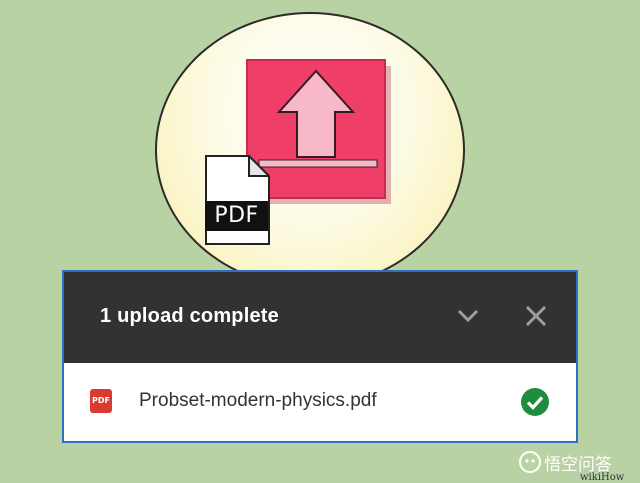  Describe the element at coordinates (579, 463) in the screenshot. I see `watermark: 悟空问答 wikiHow` at that location.